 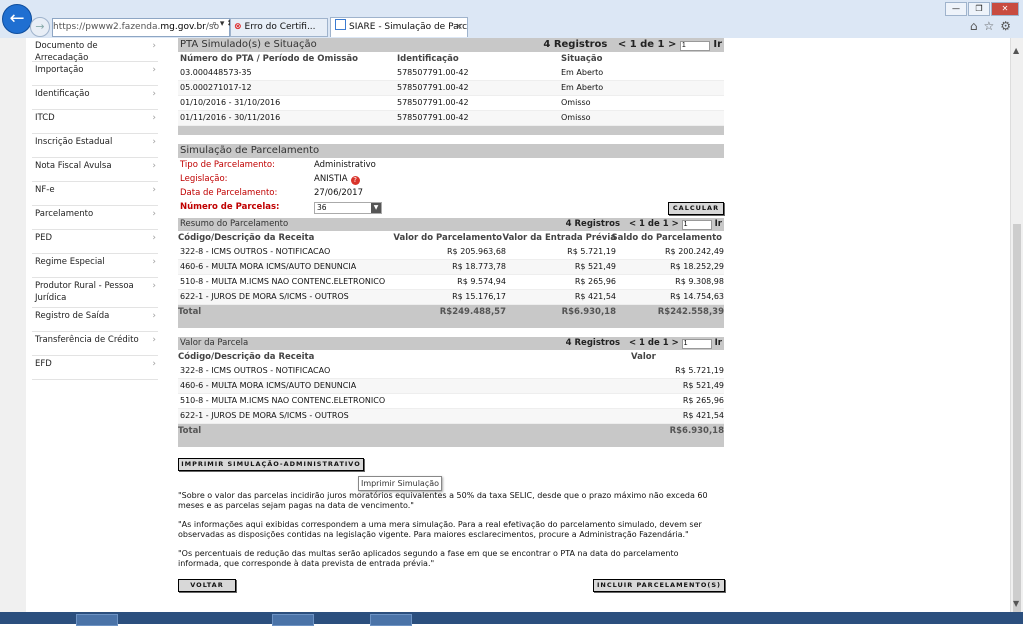 I want to click on resumo-page-input, so click(x=696, y=224).